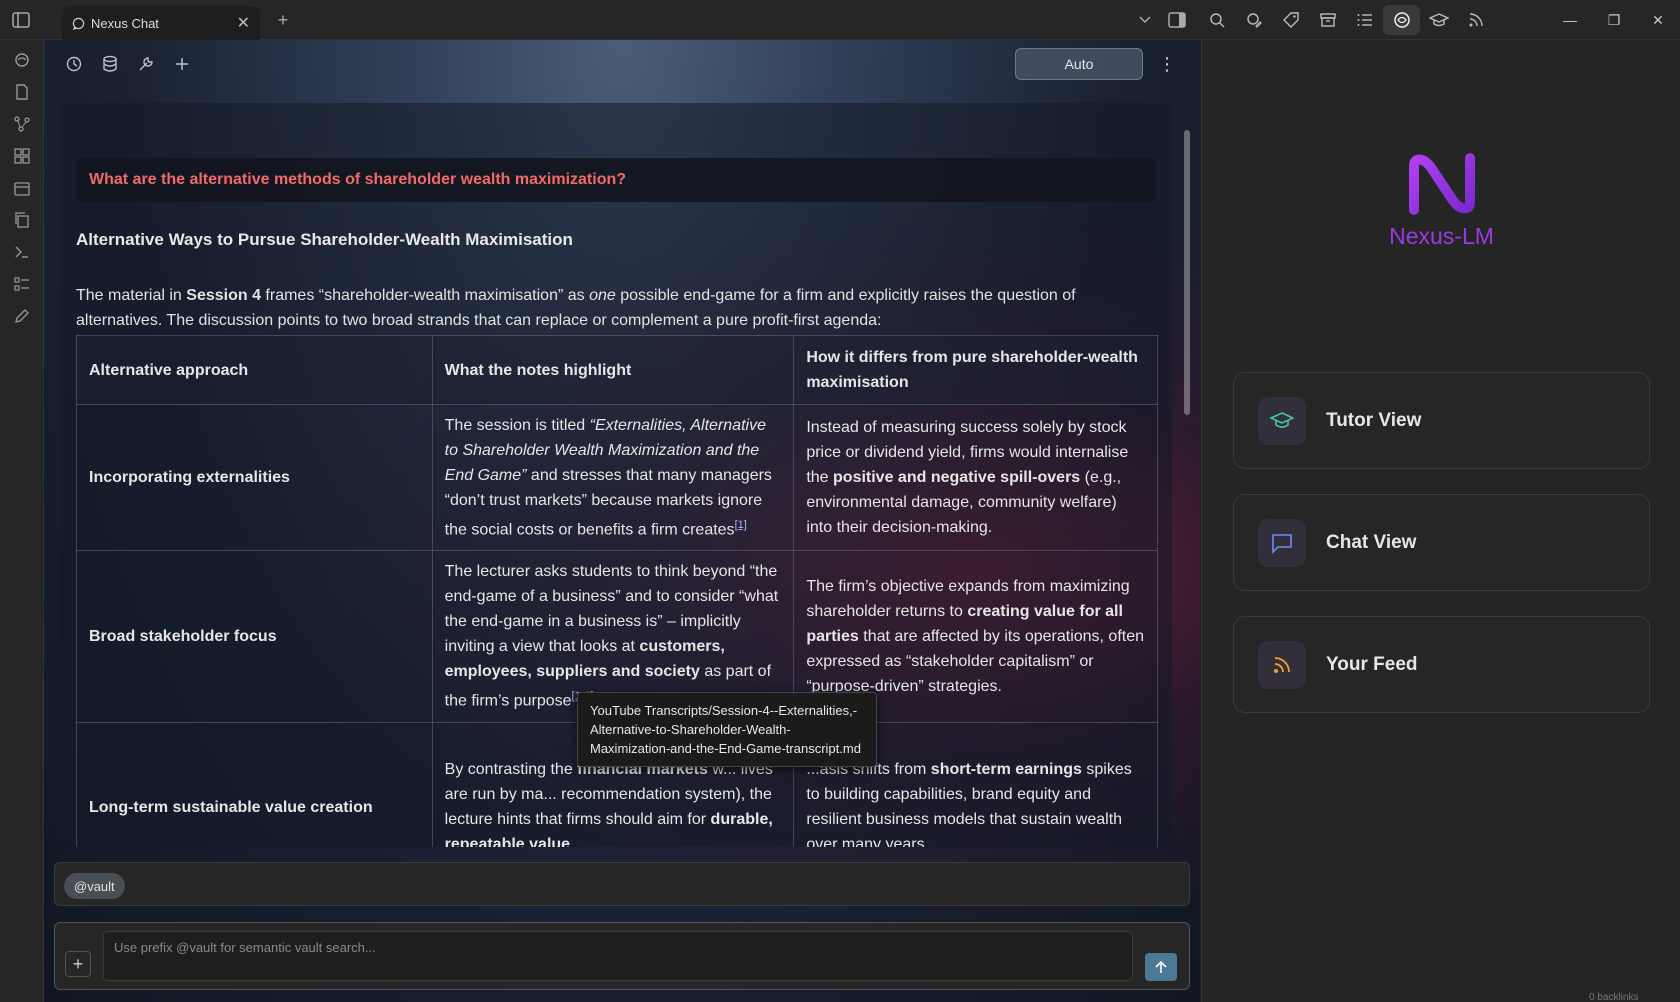 The width and height of the screenshot is (1680, 1002). Describe the element at coordinates (1079, 64) in the screenshot. I see `mode-select-button: Auto` at that location.